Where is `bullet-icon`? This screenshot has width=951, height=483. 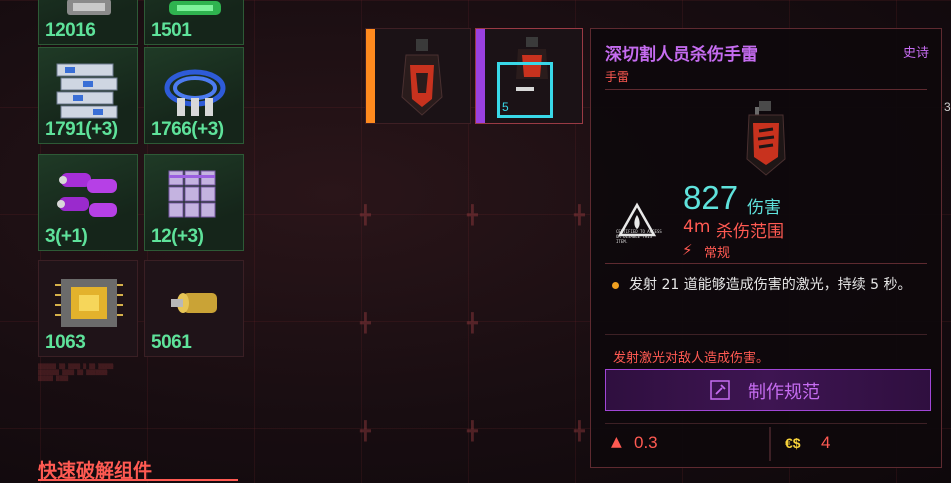 bullet-icon is located at coordinates (615, 285).